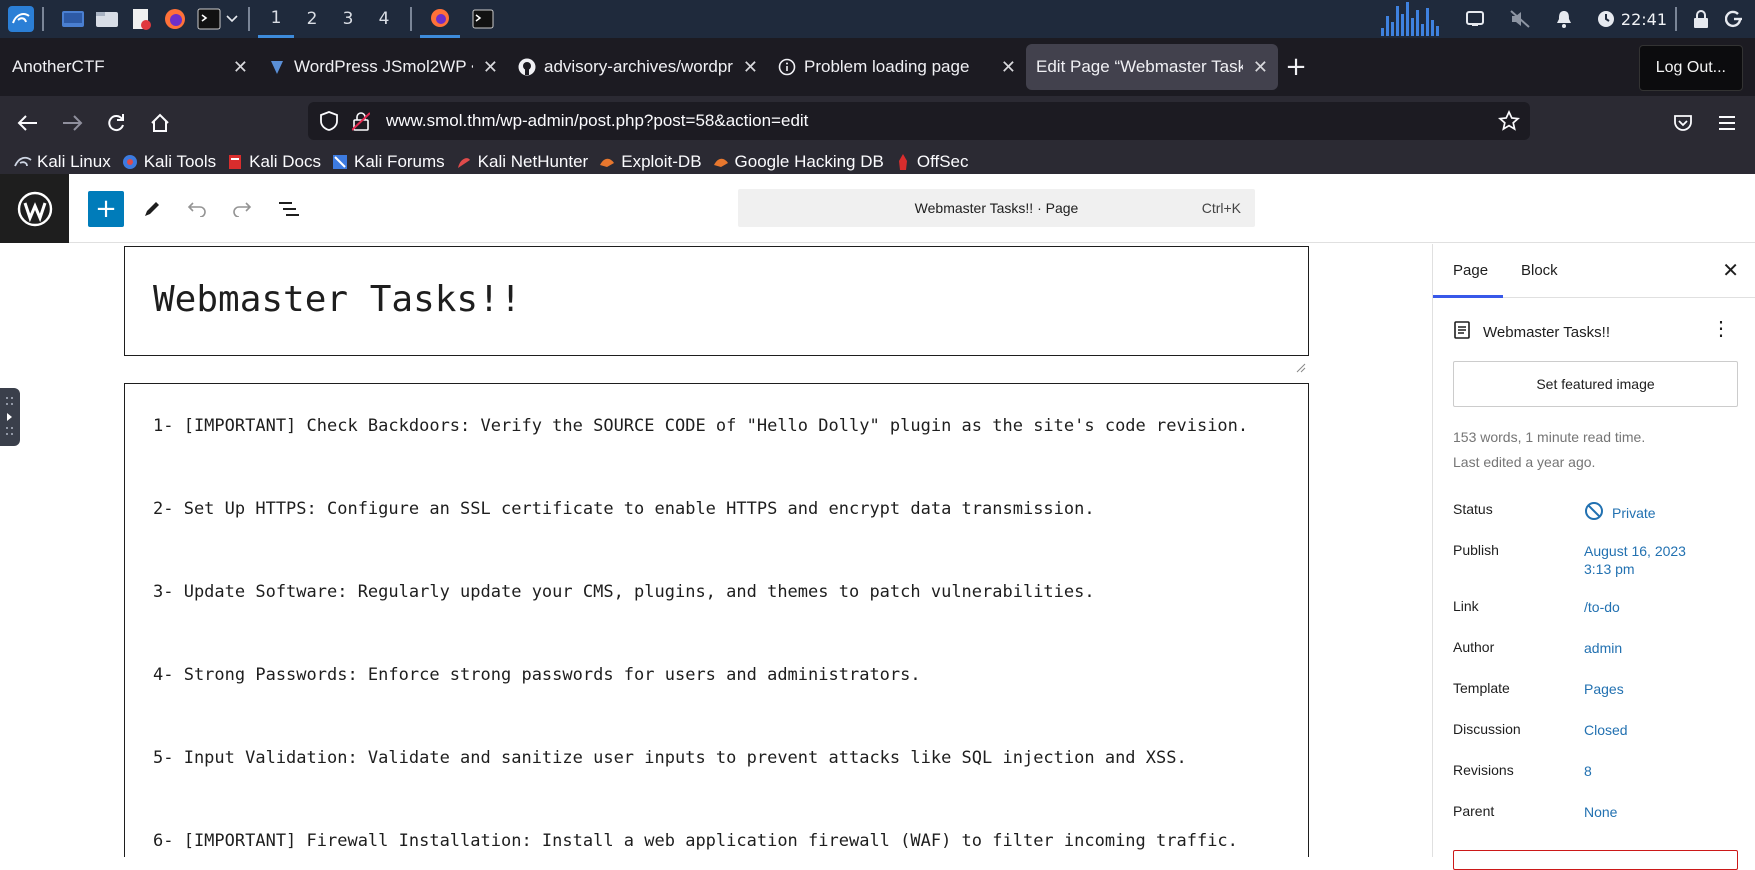 The width and height of the screenshot is (1755, 870). Describe the element at coordinates (160, 123) in the screenshot. I see `home-button` at that location.